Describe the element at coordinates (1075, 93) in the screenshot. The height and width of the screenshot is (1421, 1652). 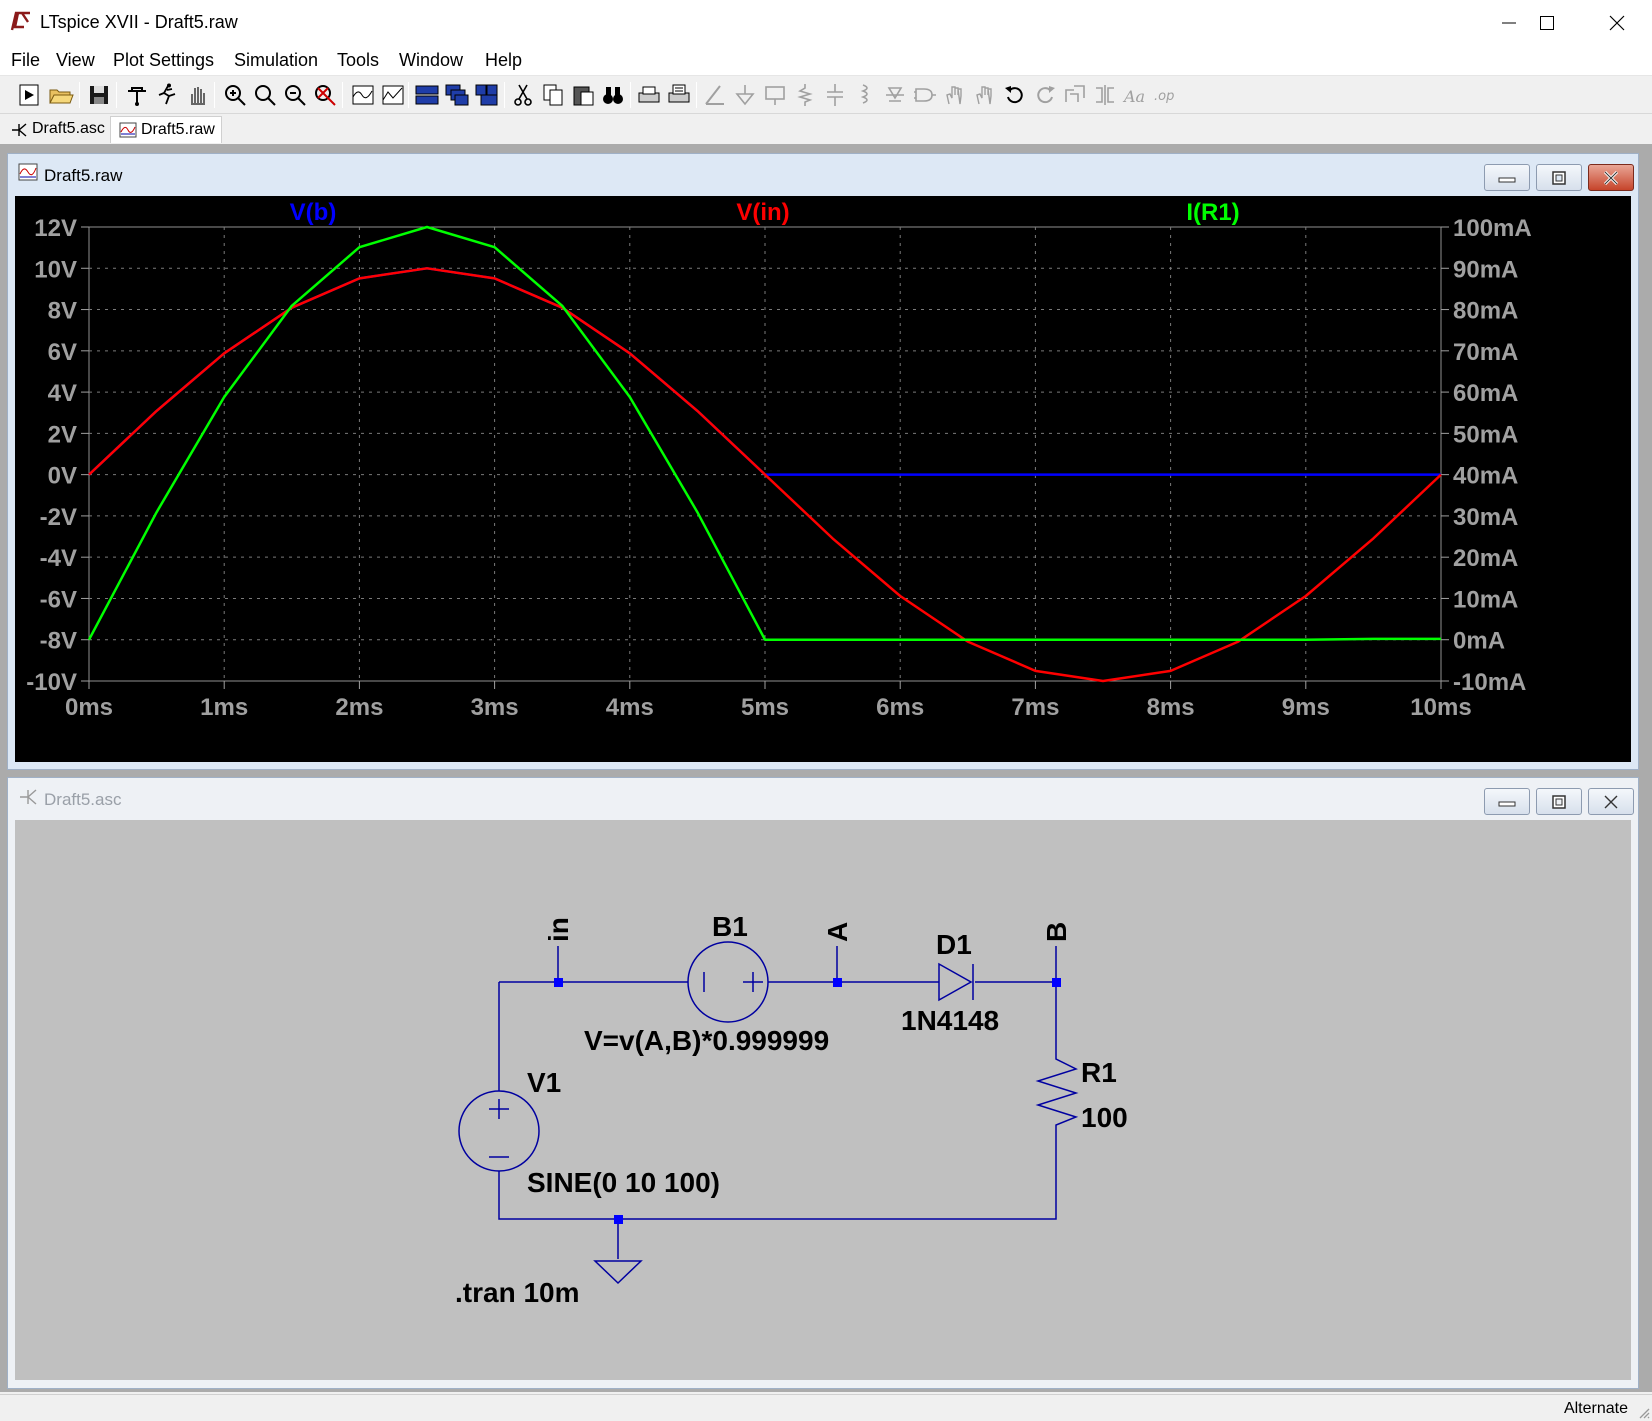
I see `rotate-icon` at that location.